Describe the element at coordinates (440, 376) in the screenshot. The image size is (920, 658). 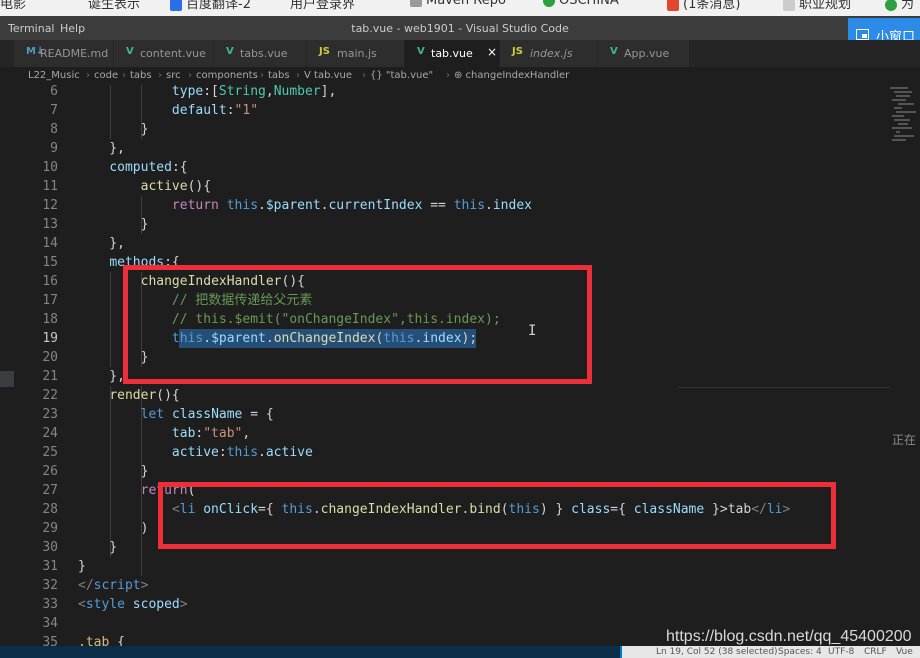
I see `code-line: 21 },` at that location.